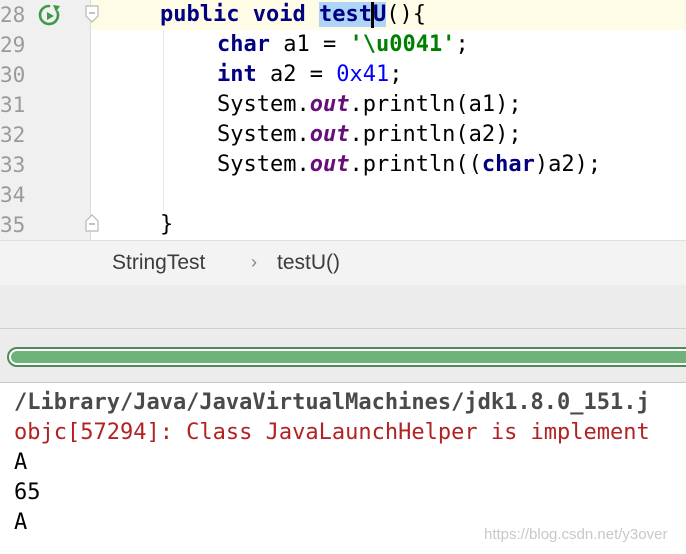 This screenshot has height=554, width=686. I want to click on code-text: .println((, so click(415, 164).